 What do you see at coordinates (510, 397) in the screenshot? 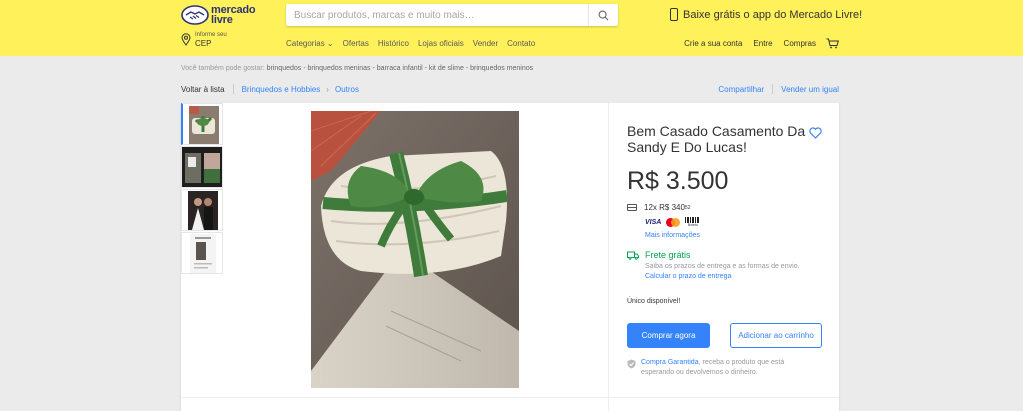
I see `section-divider` at bounding box center [510, 397].